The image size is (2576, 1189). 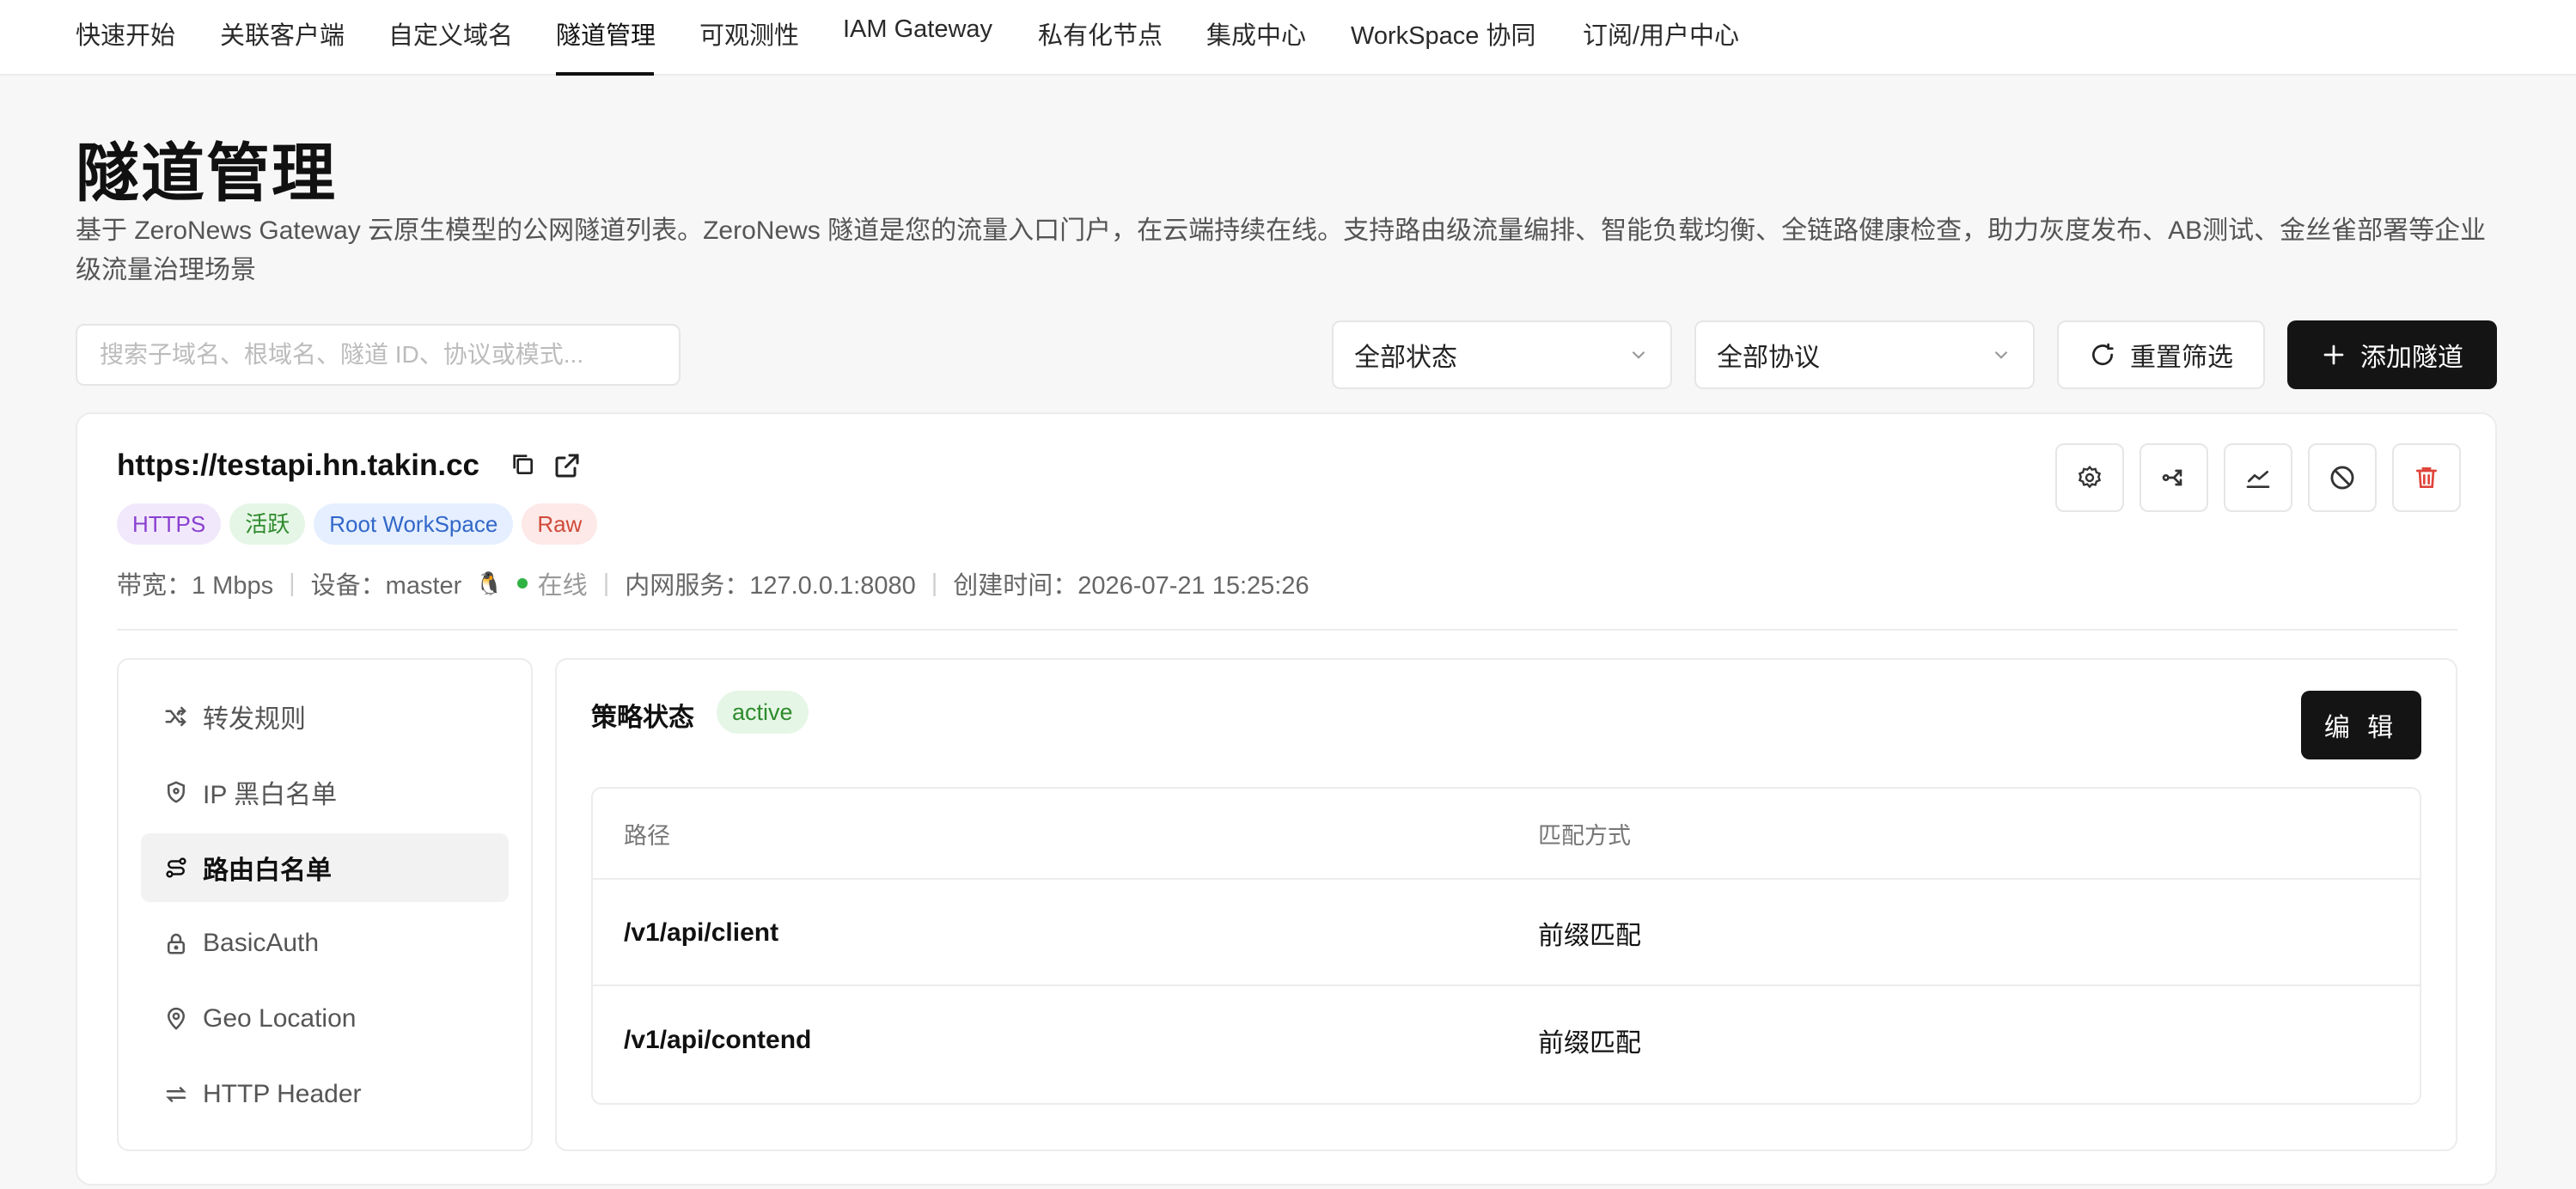 I want to click on protocol-select: 全部协议, so click(x=1864, y=354).